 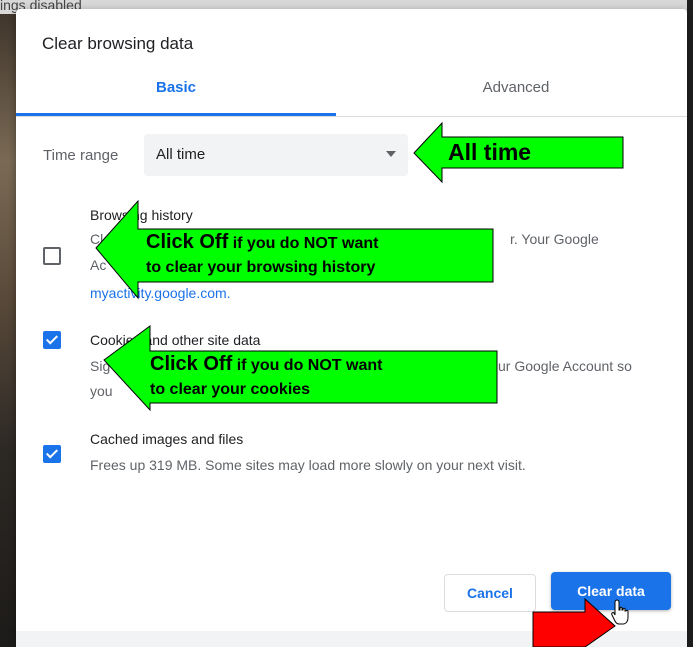 I want to click on cookies-annotation-line1: Click Off if you do NOT want, so click(x=266, y=364).